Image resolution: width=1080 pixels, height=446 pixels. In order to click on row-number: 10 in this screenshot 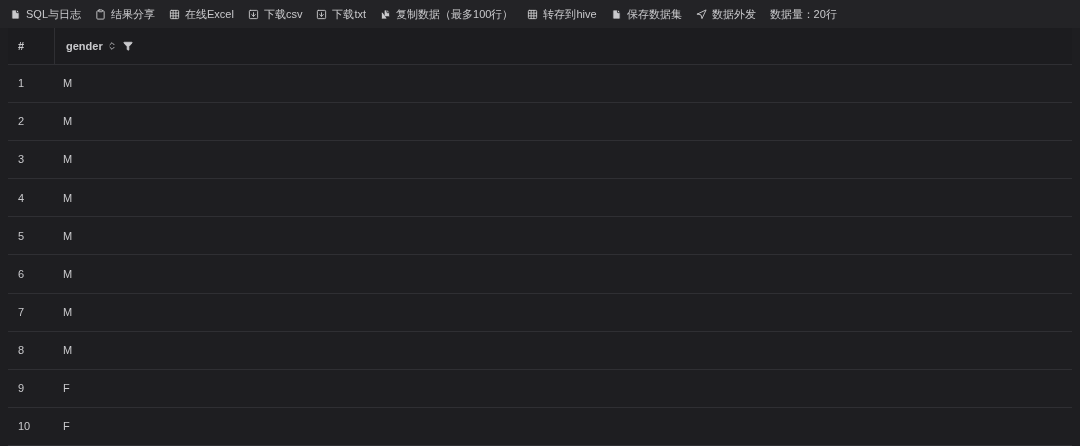, I will do `click(24, 426)`.